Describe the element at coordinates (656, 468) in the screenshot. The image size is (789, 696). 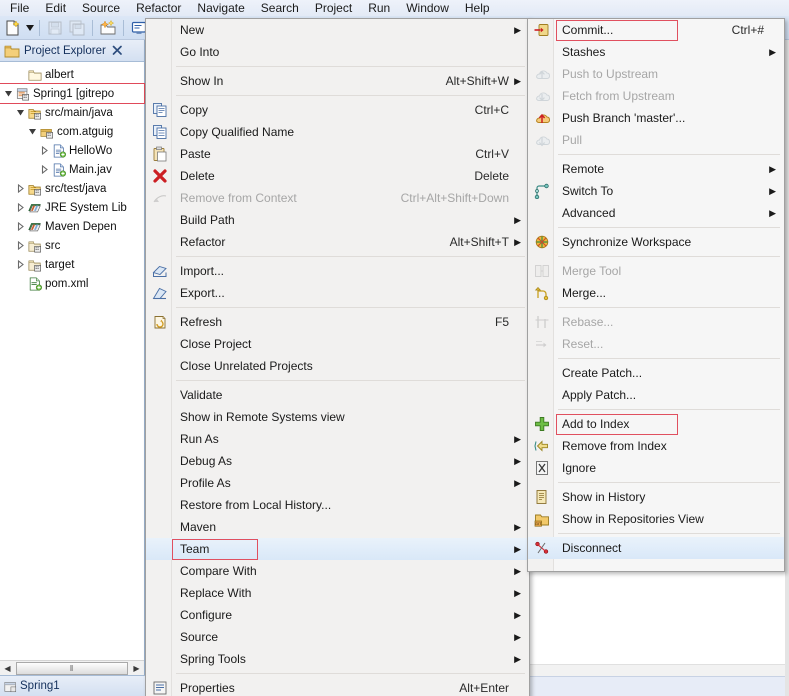
I see `menu-item-ignore: Ignore` at that location.